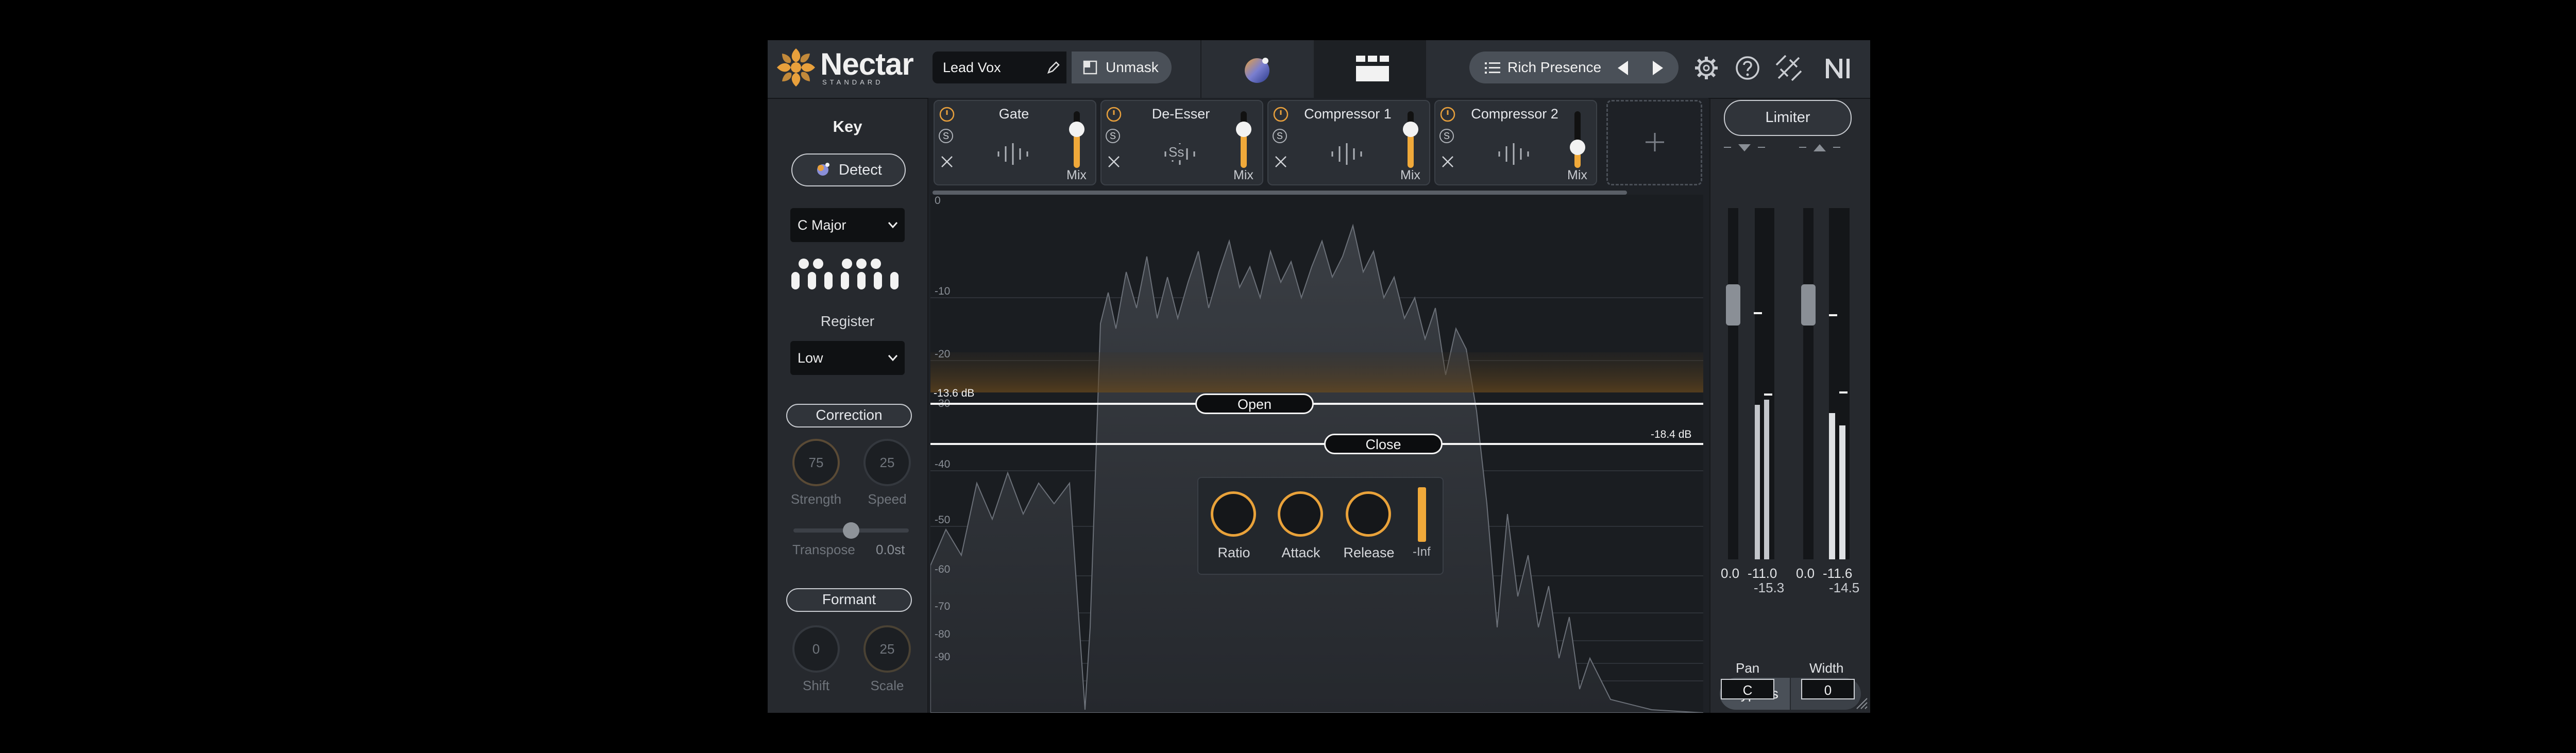 This screenshot has width=2576, height=753. What do you see at coordinates (1769, 383) in the screenshot?
I see `output-meter-r` at bounding box center [1769, 383].